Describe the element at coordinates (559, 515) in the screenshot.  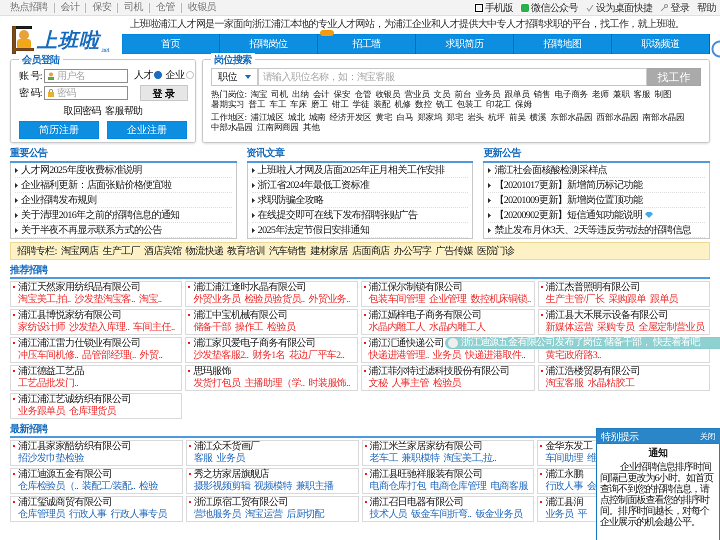
I see `position-link: 业务员` at that location.